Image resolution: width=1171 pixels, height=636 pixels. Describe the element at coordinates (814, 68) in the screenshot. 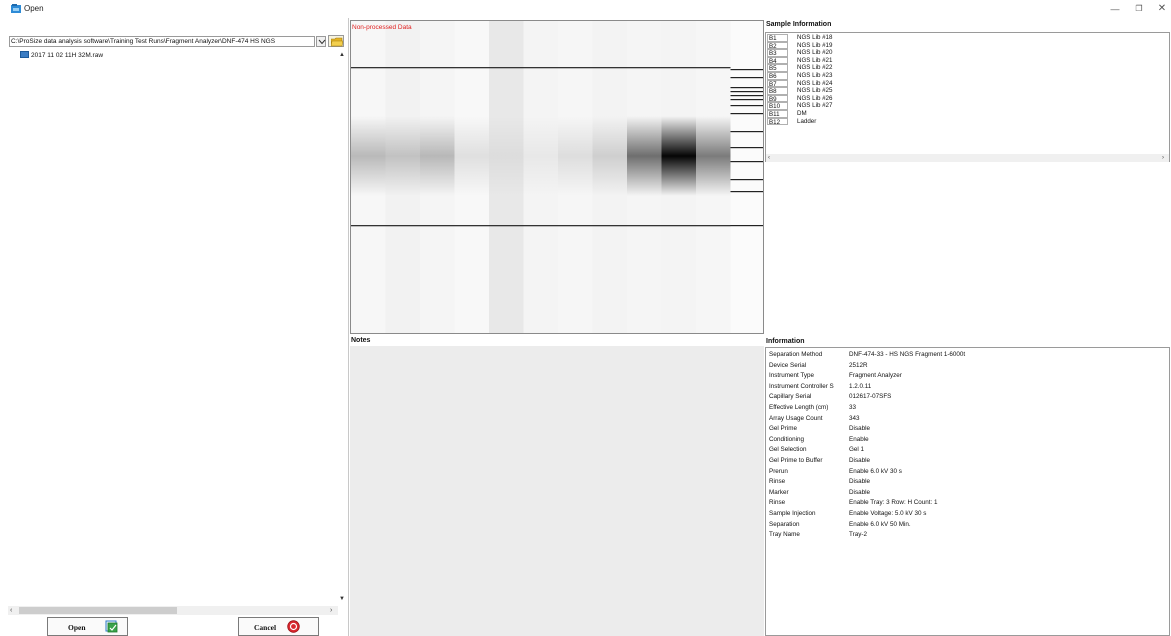

I see `sample-name: NGS Lib #22` at that location.